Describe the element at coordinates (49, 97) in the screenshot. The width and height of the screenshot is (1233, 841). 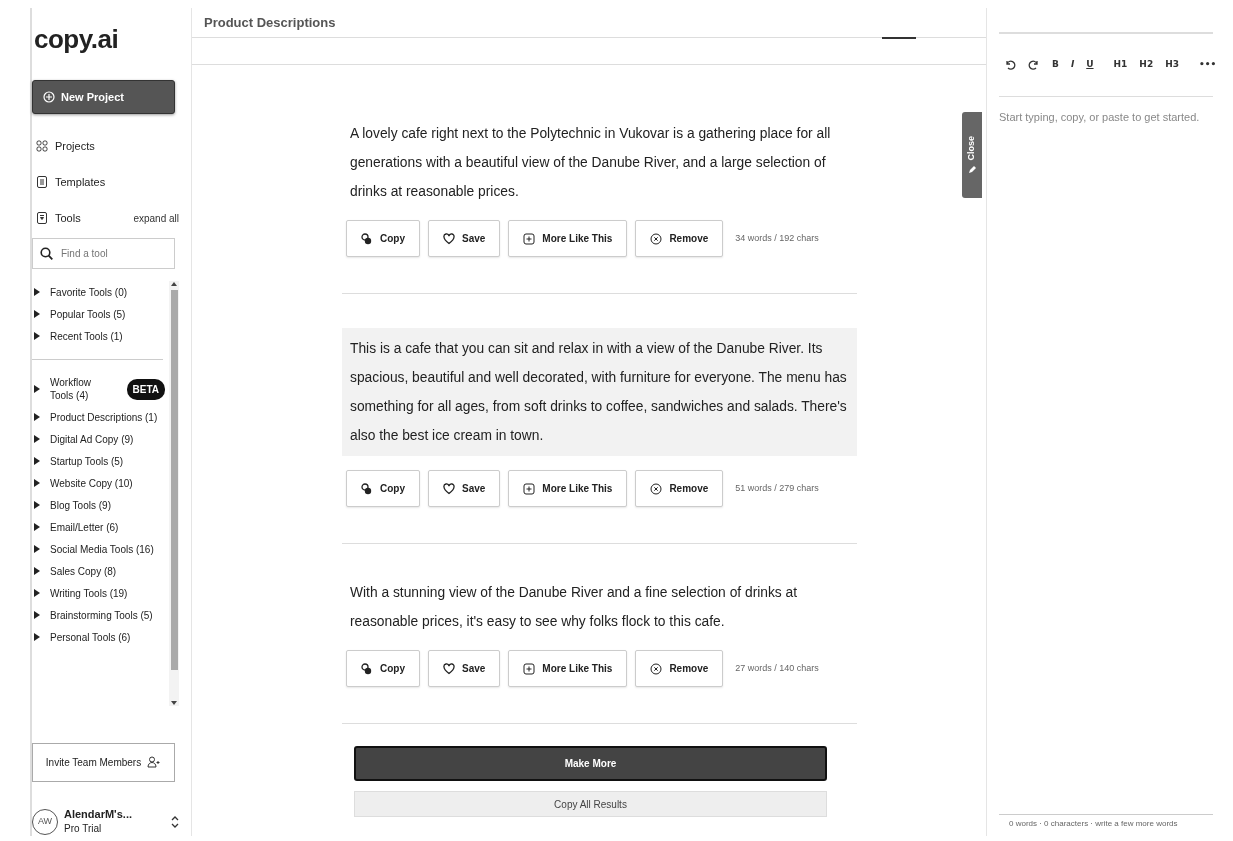
I see `plus-circle-icon` at that location.